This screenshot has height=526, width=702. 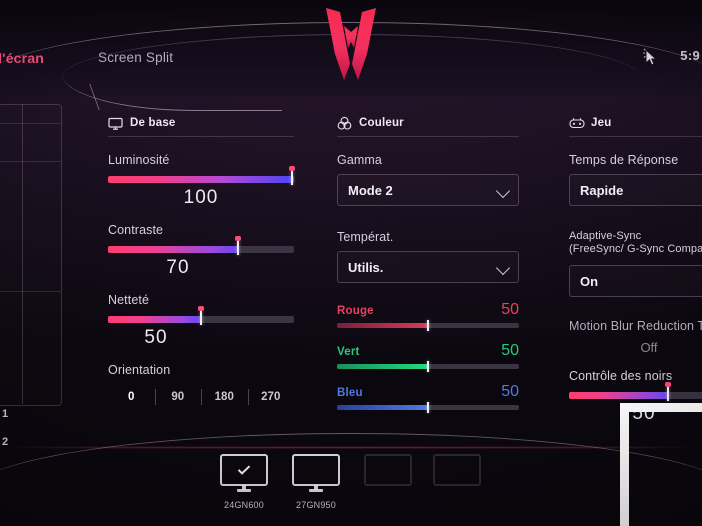 What do you see at coordinates (153, 123) in the screenshot?
I see `section-basic-title: De base` at bounding box center [153, 123].